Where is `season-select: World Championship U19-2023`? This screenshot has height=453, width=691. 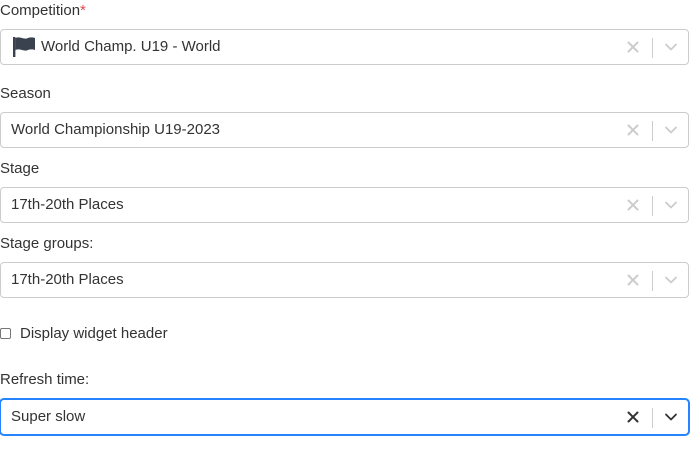
season-select: World Championship U19-2023 is located at coordinates (344, 130).